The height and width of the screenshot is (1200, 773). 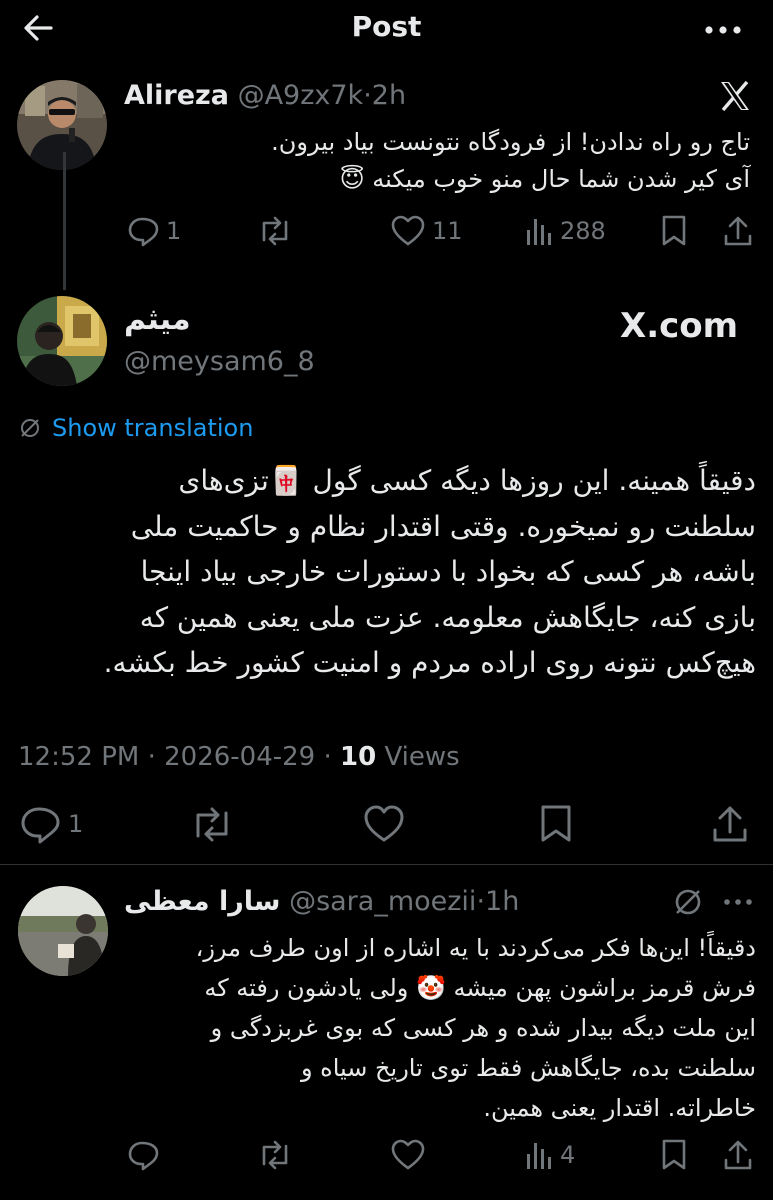 What do you see at coordinates (382, 901) in the screenshot?
I see `author-handle: @sara_moezii` at bounding box center [382, 901].